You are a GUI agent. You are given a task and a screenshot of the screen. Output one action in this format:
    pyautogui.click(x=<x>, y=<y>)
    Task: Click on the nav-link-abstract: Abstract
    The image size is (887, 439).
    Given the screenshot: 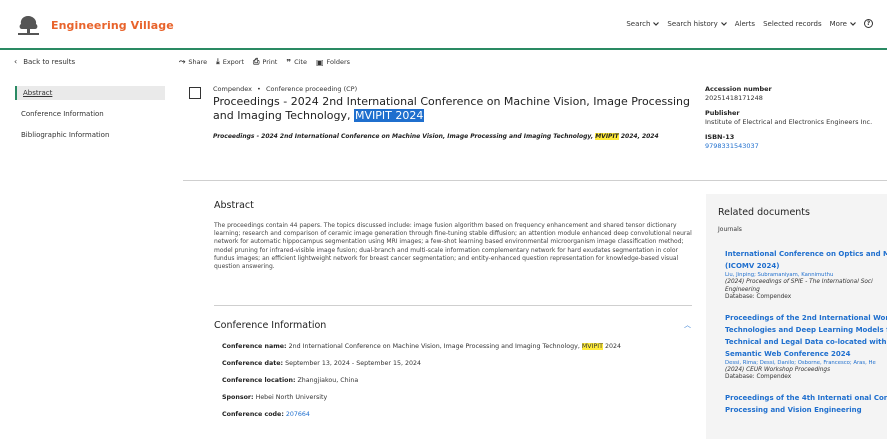 What is the action you would take?
    pyautogui.click(x=90, y=93)
    